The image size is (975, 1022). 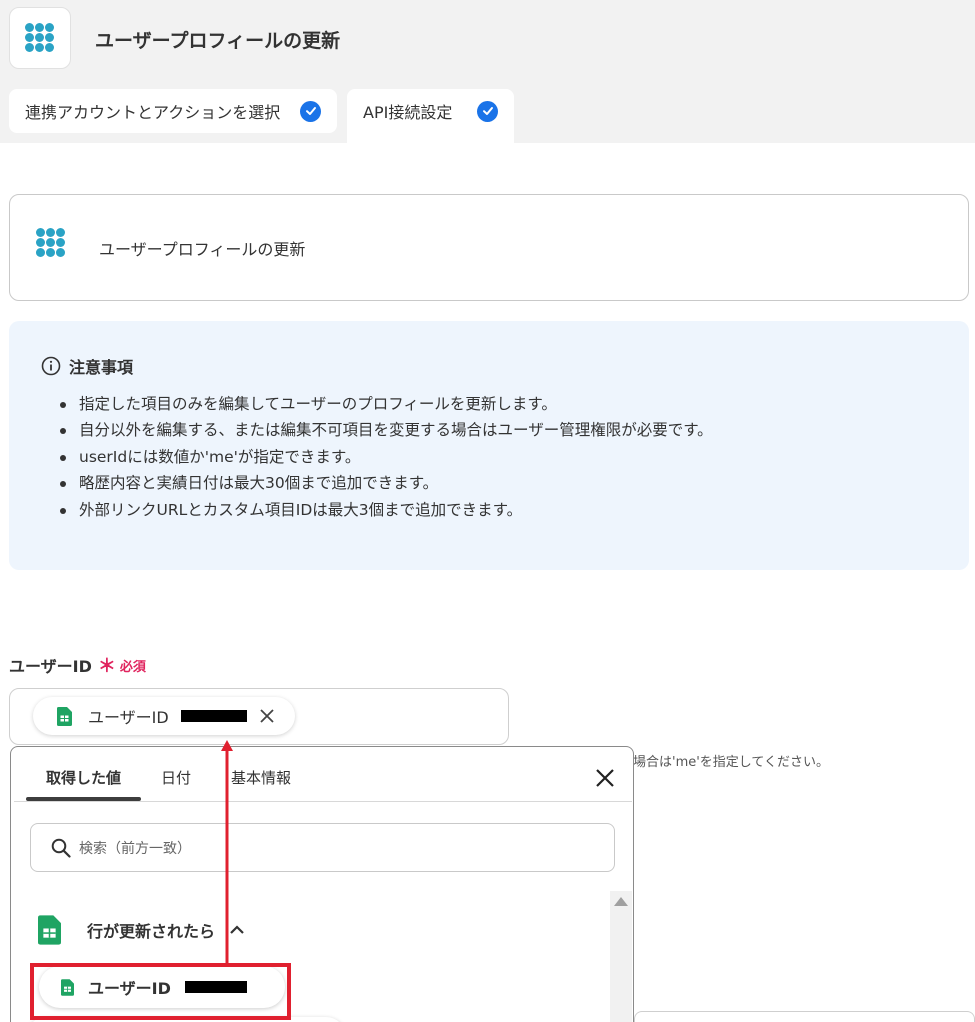 I want to click on field-label-text: ユーザーID, so click(x=50, y=666).